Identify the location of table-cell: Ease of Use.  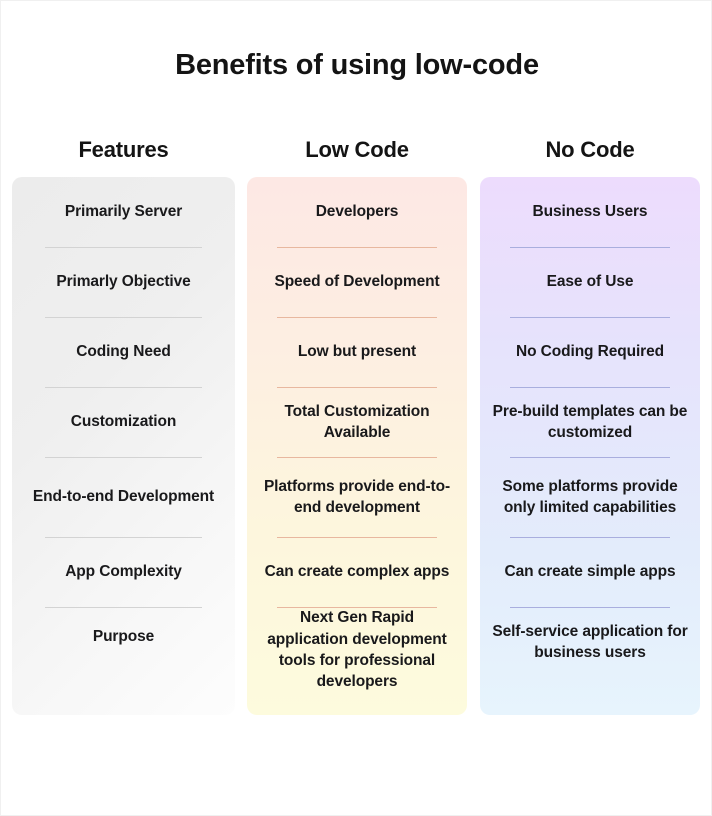
(590, 282).